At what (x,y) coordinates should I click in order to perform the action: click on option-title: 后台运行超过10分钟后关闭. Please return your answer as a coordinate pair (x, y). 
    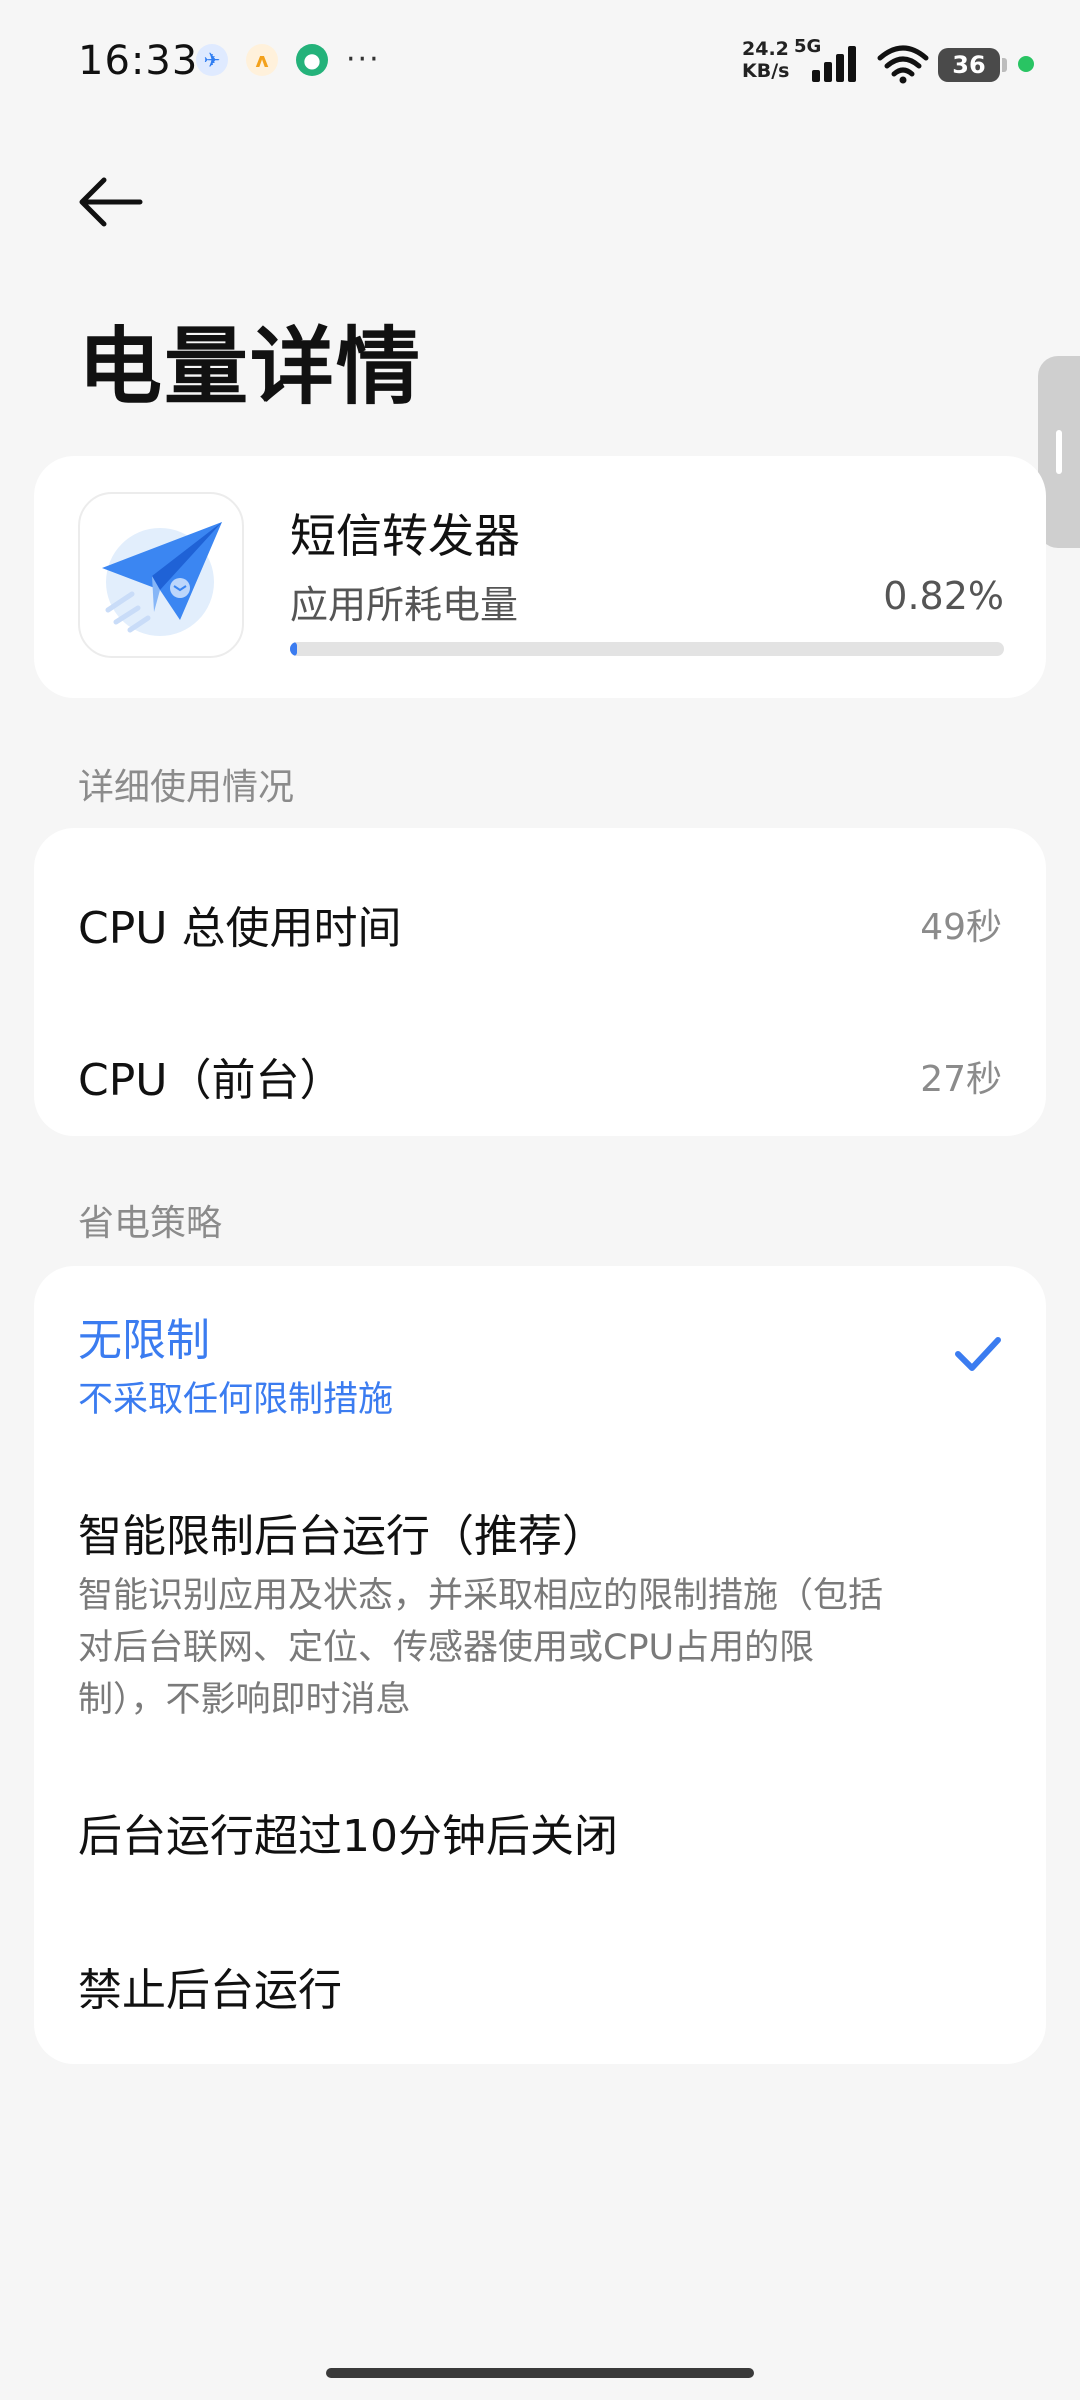
    Looking at the image, I should click on (348, 1836).